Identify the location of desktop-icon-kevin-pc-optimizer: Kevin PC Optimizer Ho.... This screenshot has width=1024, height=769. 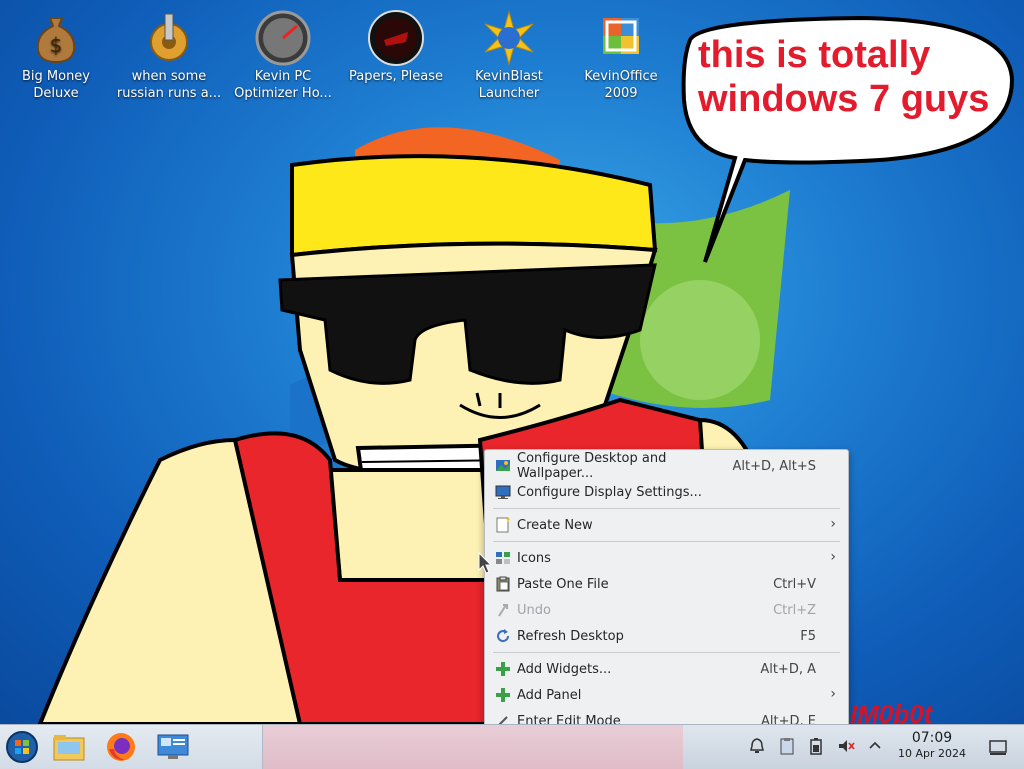
(283, 54).